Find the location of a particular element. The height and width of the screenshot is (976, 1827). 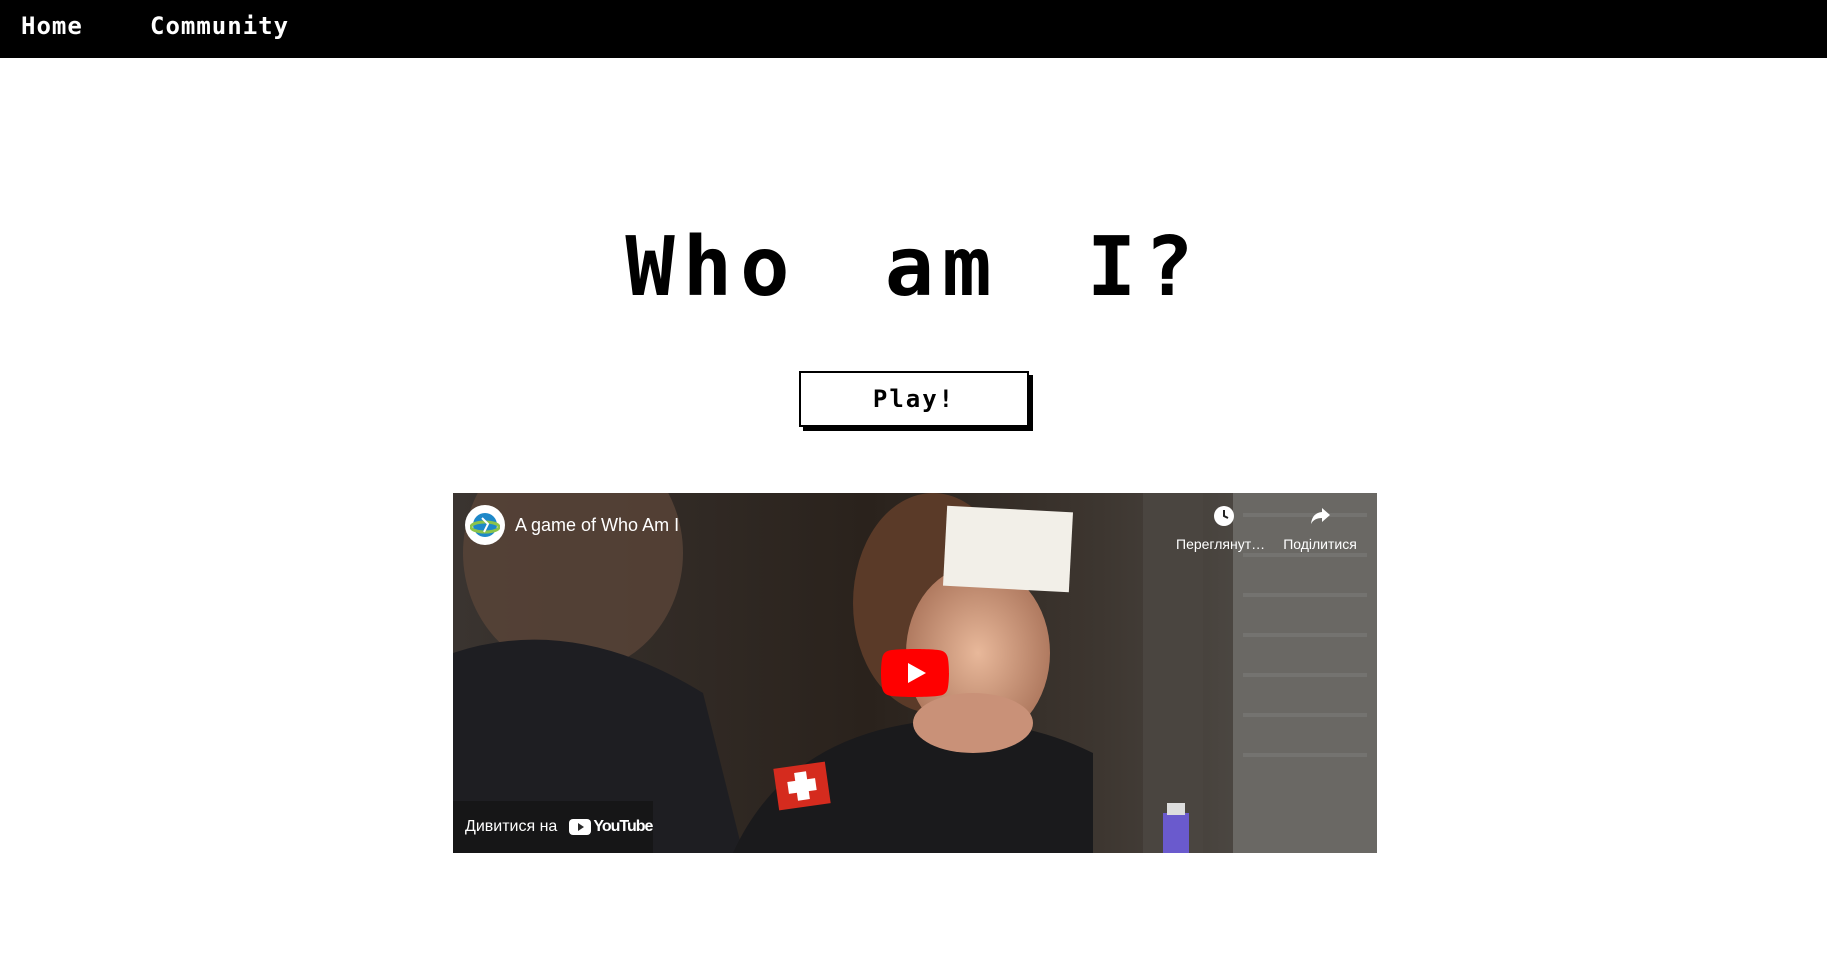

channel-avatar is located at coordinates (485, 525).